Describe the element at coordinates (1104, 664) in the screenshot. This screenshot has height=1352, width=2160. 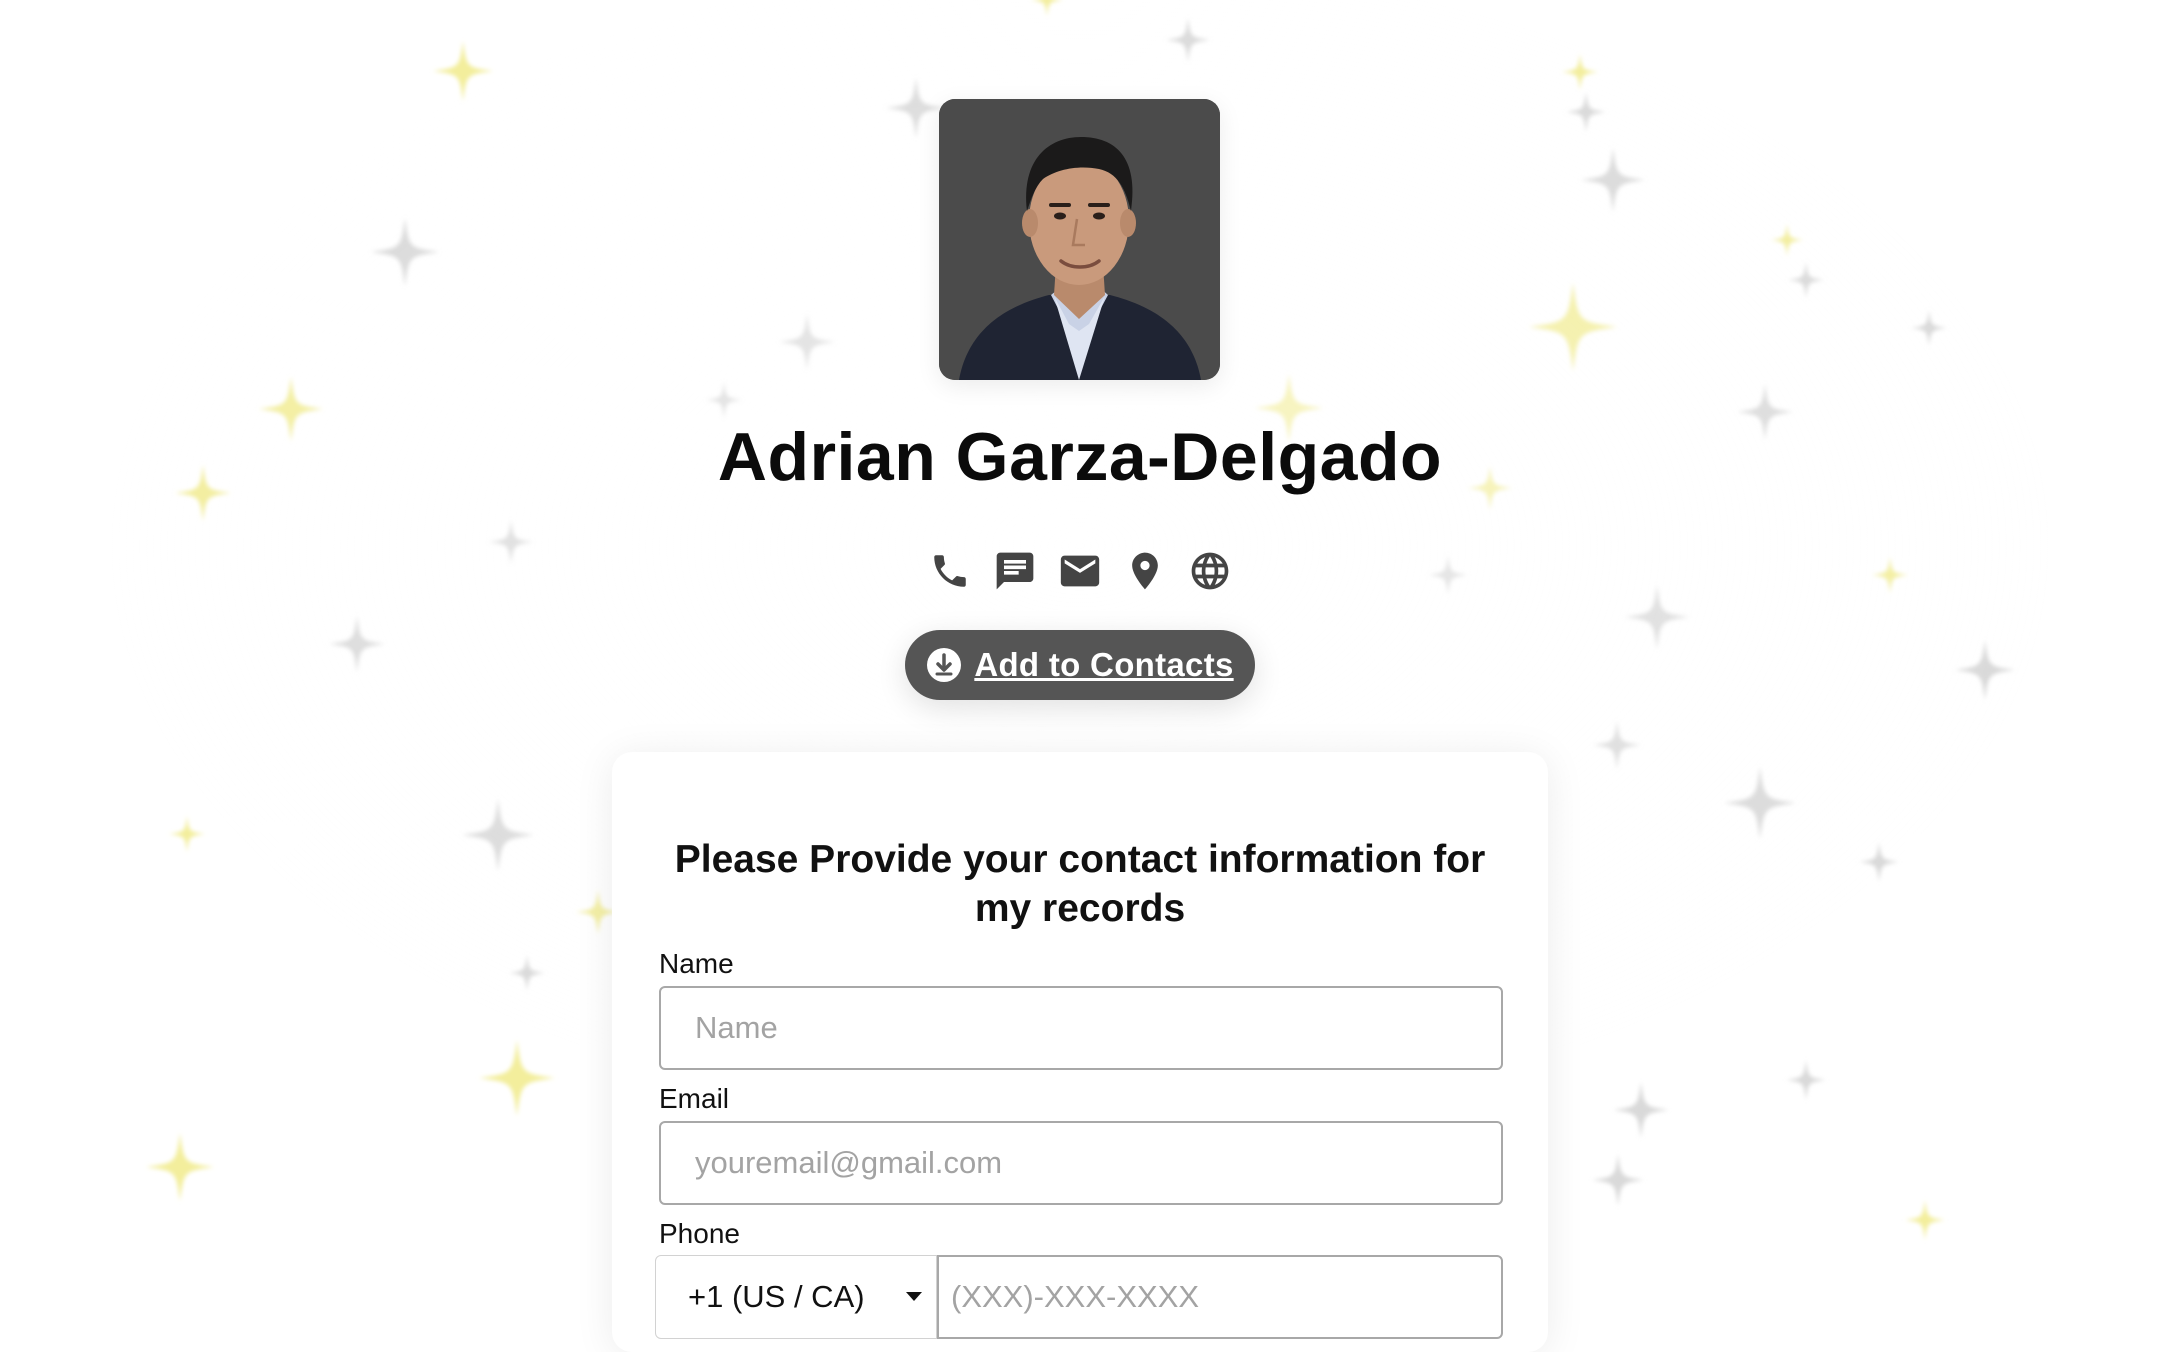
I see `add-to-contacts-label: Add to Contacts` at that location.